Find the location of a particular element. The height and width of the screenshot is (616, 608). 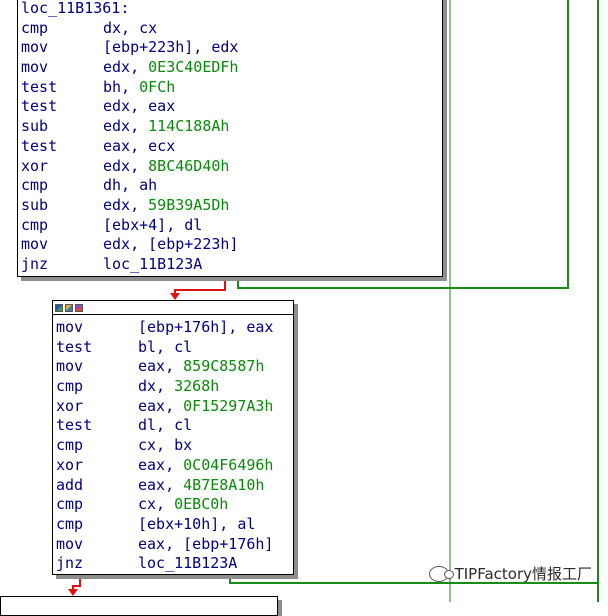

instruction-line: mov edx, 0E3C40EDFh is located at coordinates (231, 68).